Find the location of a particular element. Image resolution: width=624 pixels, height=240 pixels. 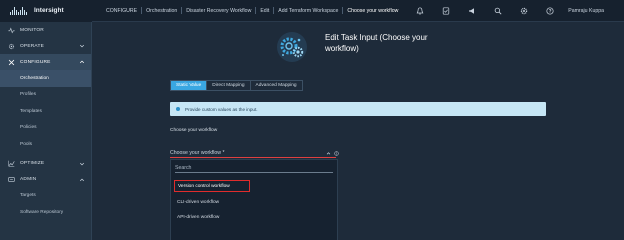

option-api-driven-workflow: API-driven workflow is located at coordinates (254, 217).